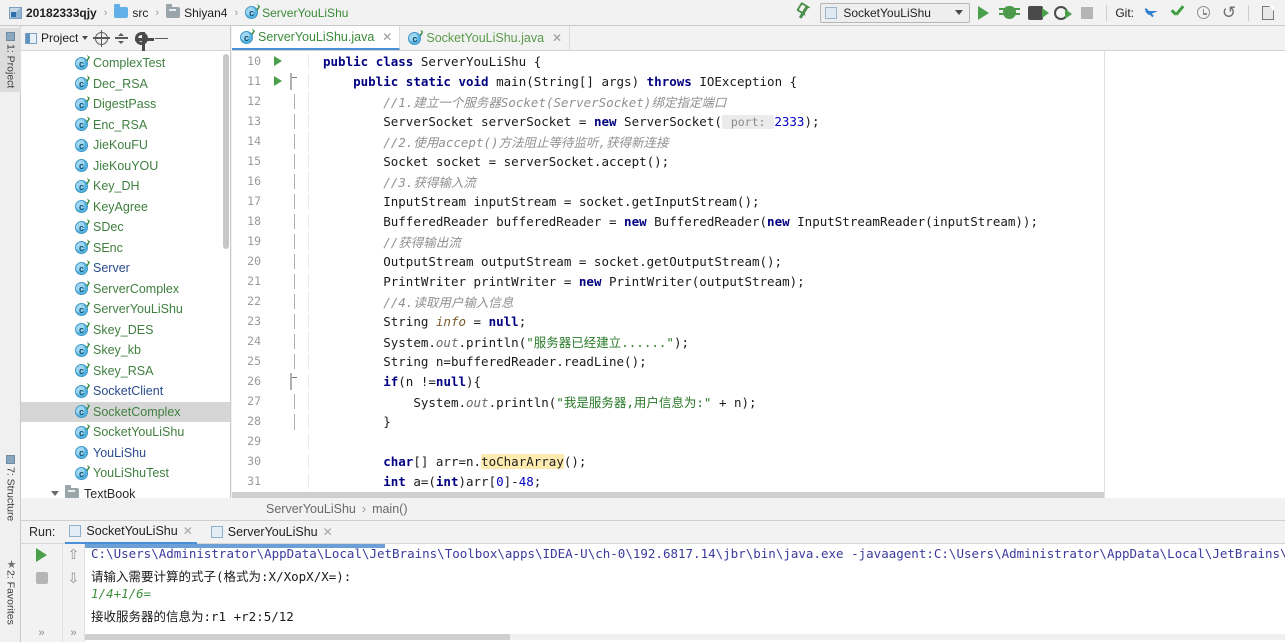  What do you see at coordinates (125, 186) in the screenshot?
I see `tree-item-key_dh: c Key_DH` at bounding box center [125, 186].